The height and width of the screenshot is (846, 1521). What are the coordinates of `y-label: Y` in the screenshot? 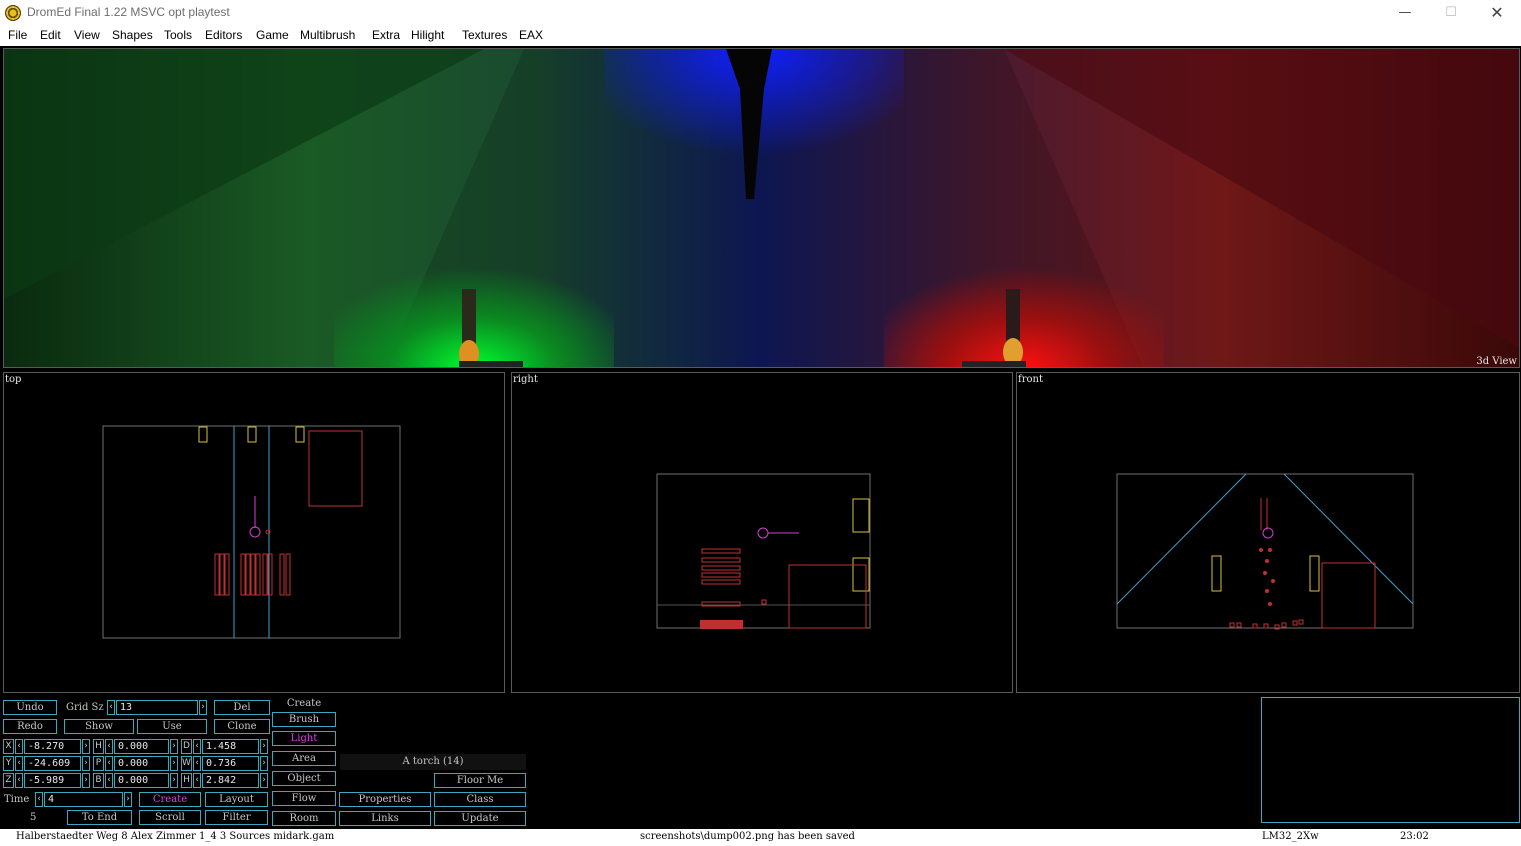 It's located at (8, 763).